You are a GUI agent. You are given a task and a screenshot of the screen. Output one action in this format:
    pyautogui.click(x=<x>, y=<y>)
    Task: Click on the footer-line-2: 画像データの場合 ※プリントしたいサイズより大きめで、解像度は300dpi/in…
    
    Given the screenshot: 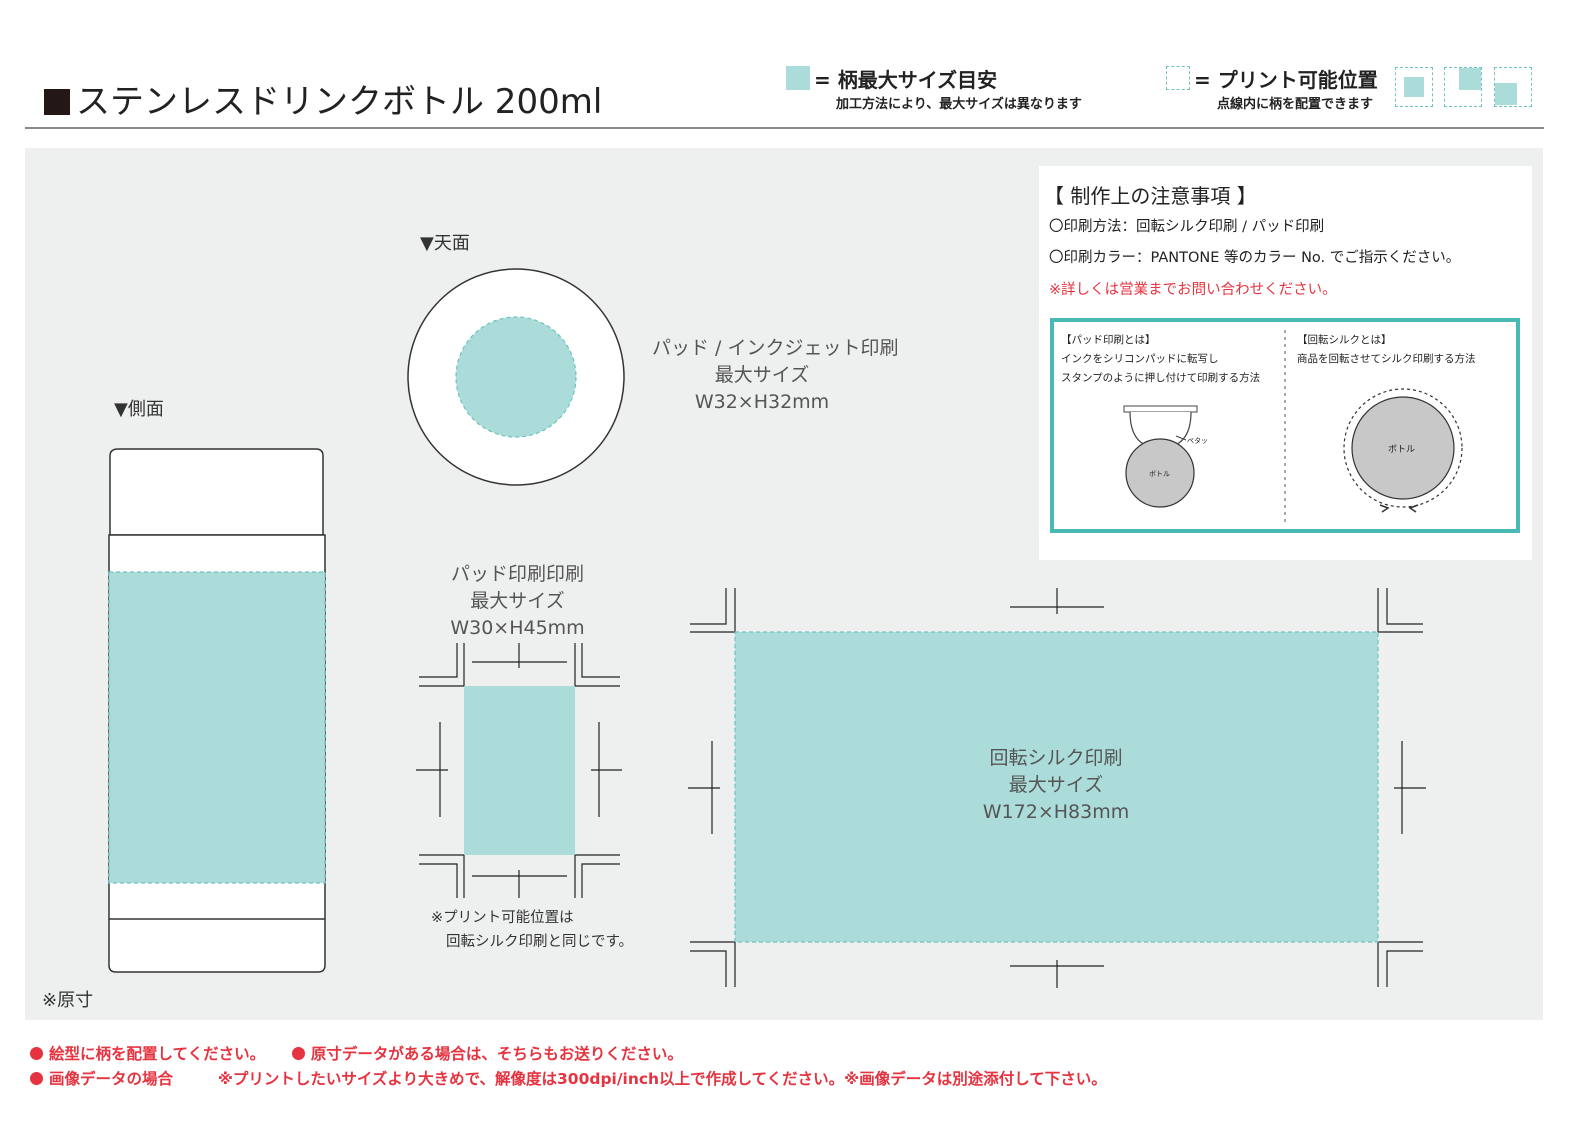 What is the action you would take?
    pyautogui.click(x=568, y=1078)
    